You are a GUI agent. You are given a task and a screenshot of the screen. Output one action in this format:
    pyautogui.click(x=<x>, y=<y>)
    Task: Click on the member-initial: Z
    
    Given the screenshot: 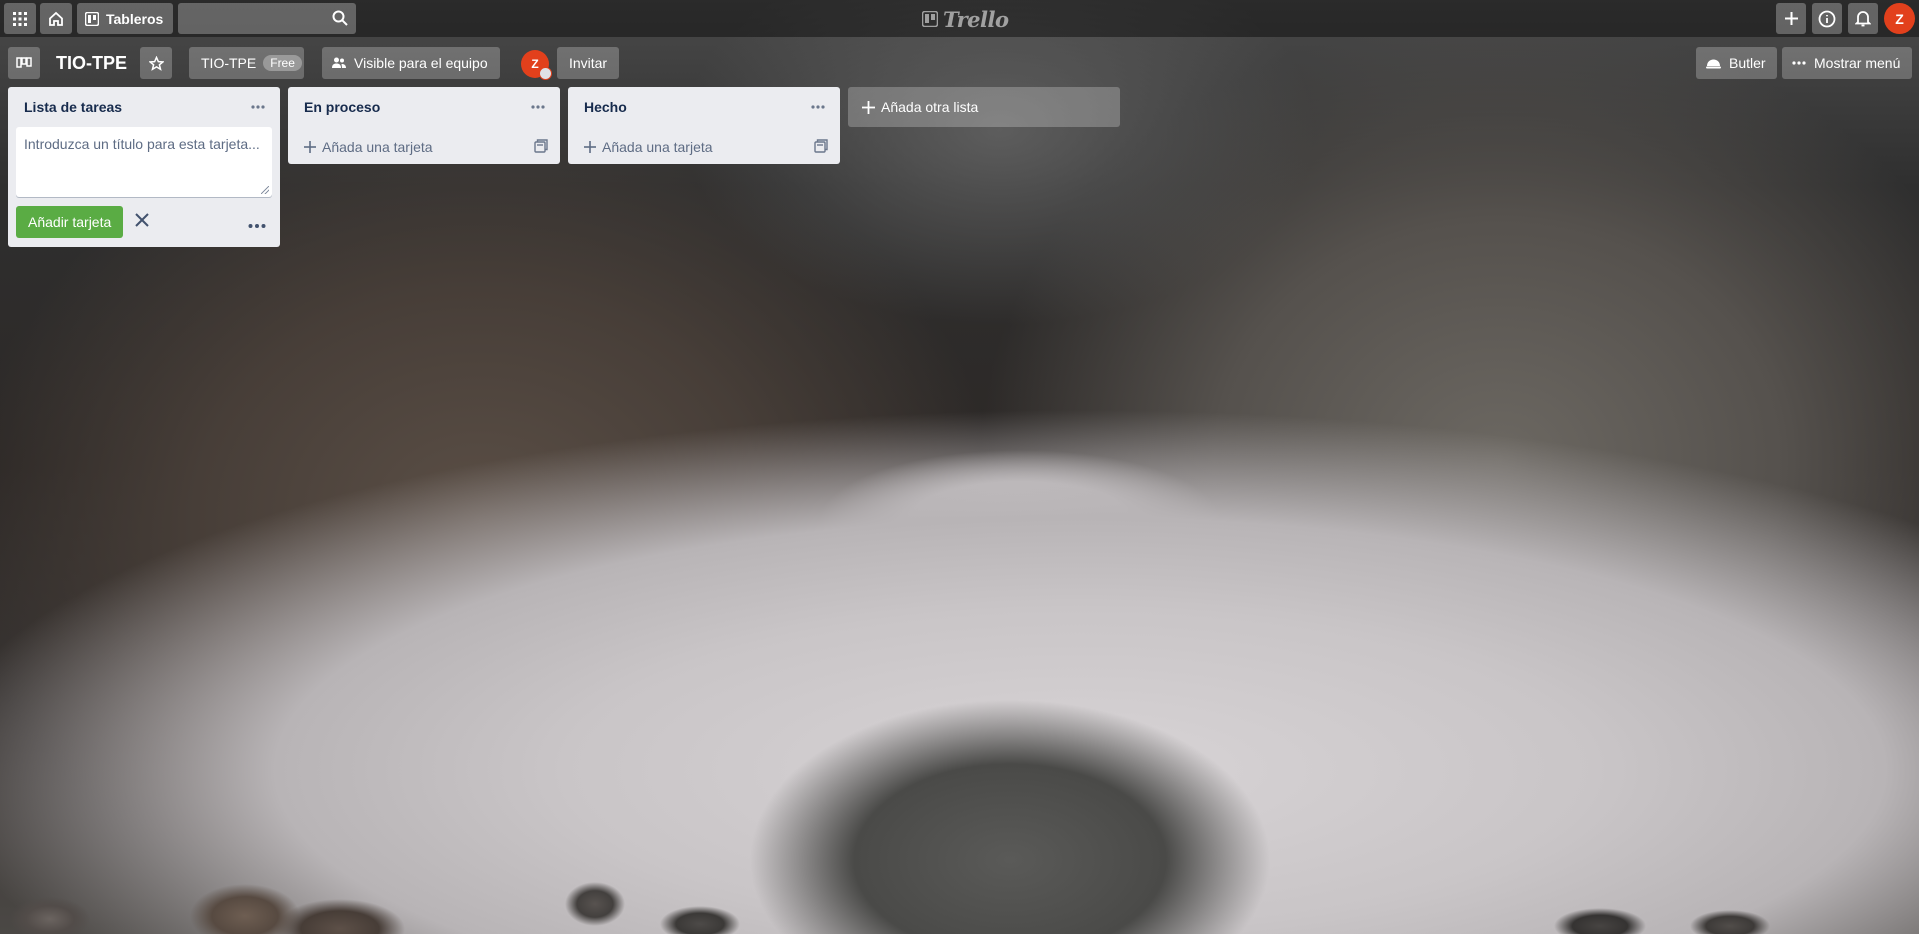 What is the action you would take?
    pyautogui.click(x=535, y=64)
    